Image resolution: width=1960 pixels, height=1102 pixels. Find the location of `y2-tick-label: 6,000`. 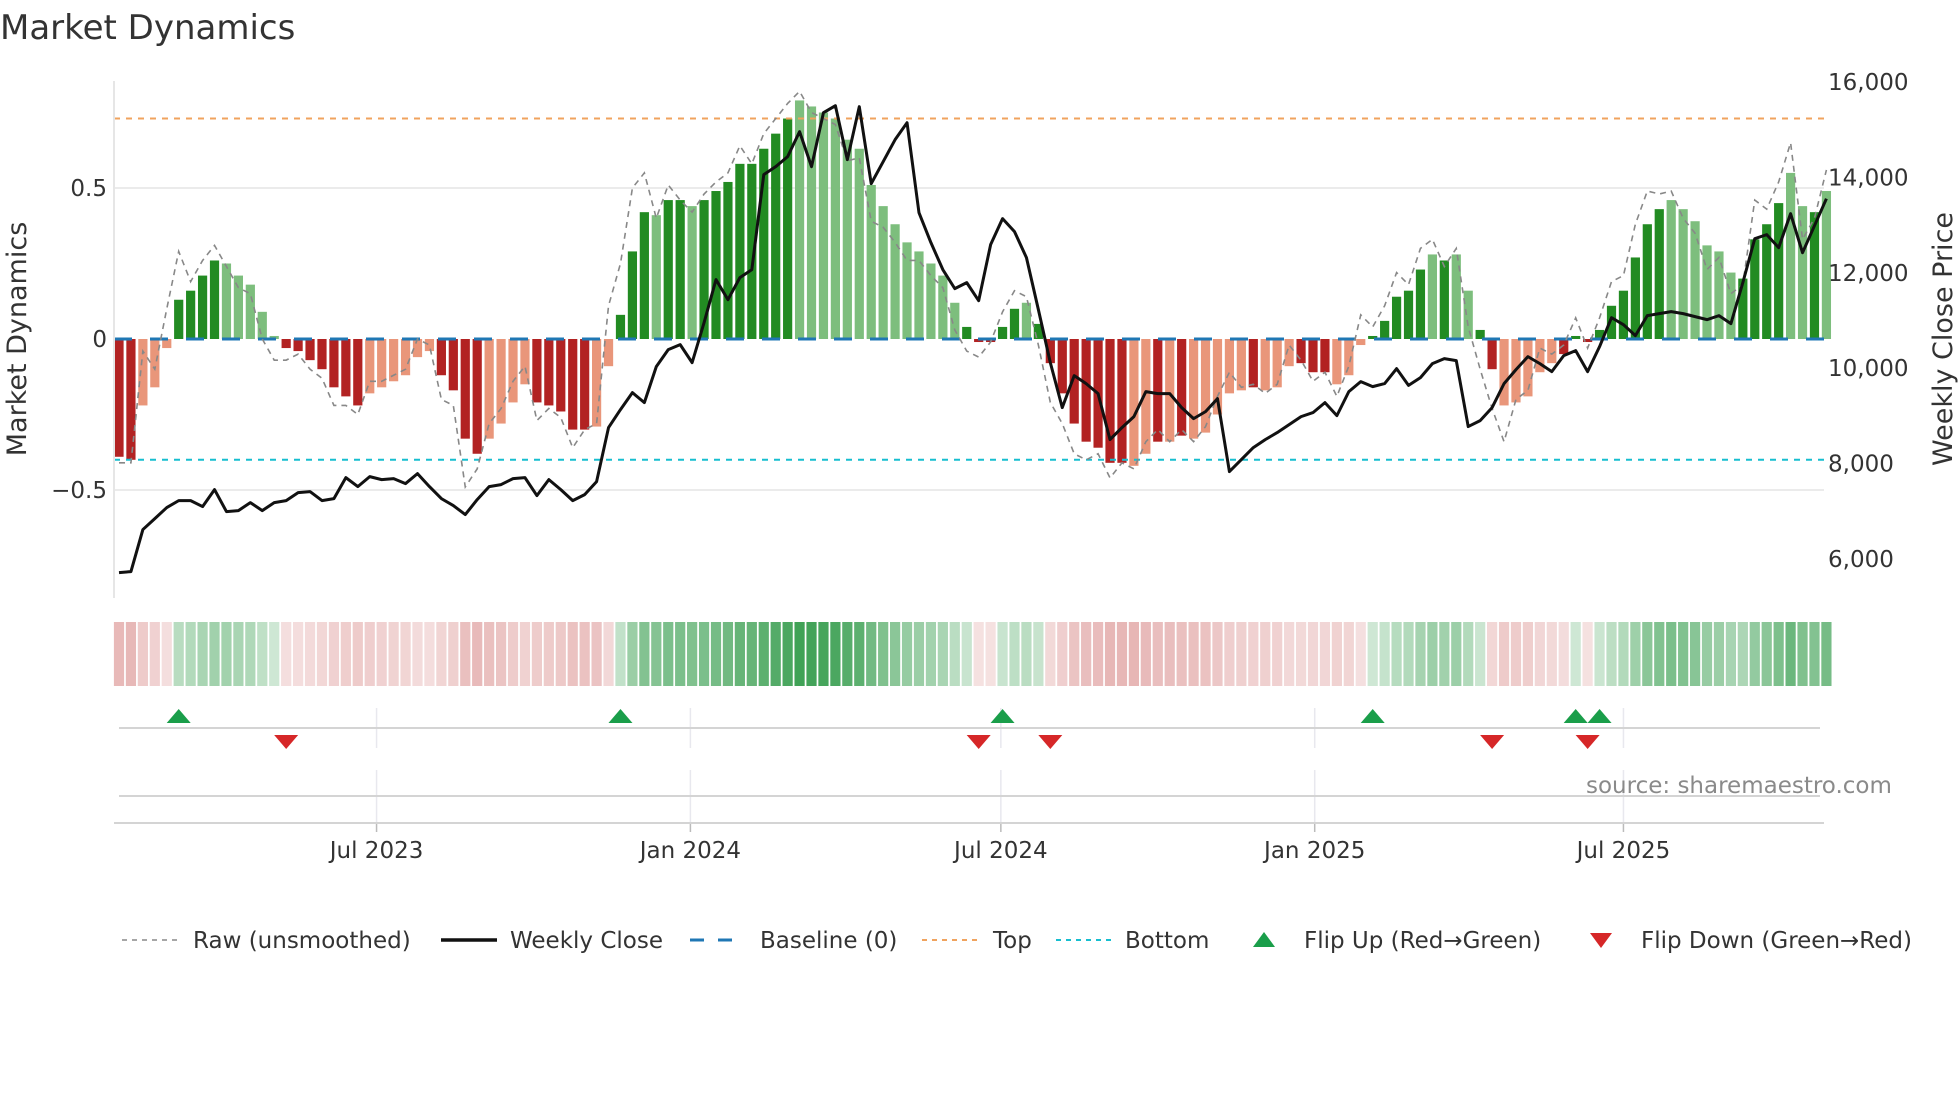

y2-tick-label: 6,000 is located at coordinates (1861, 560).